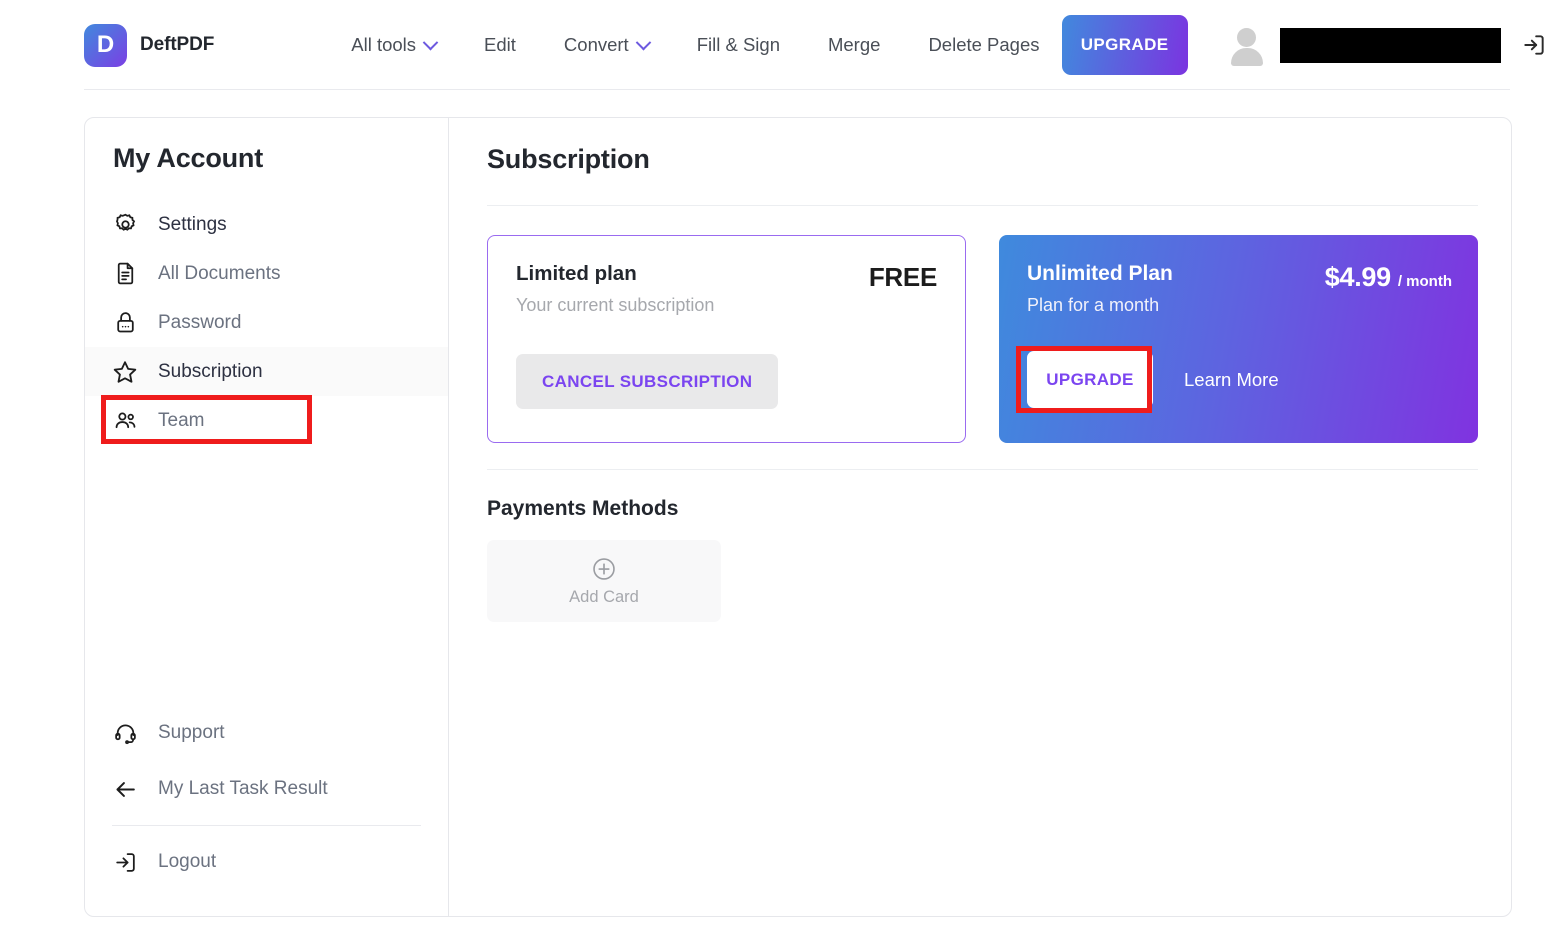 The image size is (1547, 931). Describe the element at coordinates (266, 420) in the screenshot. I see `sidebar-item-team: Team` at that location.